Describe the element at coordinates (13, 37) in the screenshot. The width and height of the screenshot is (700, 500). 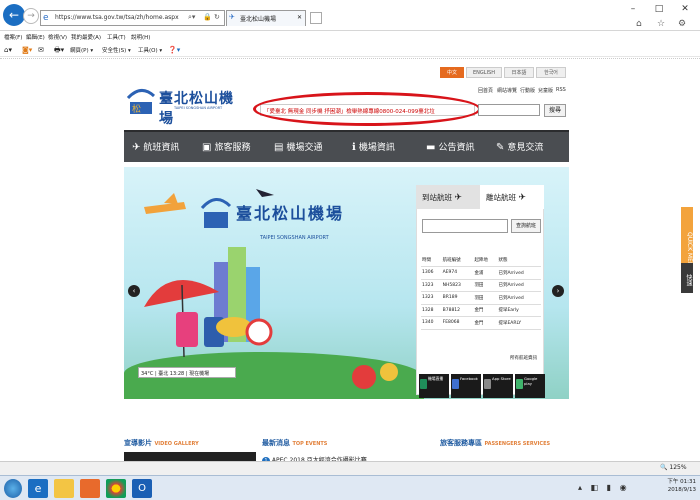
I see `menu-file: 檔案(F)` at that location.